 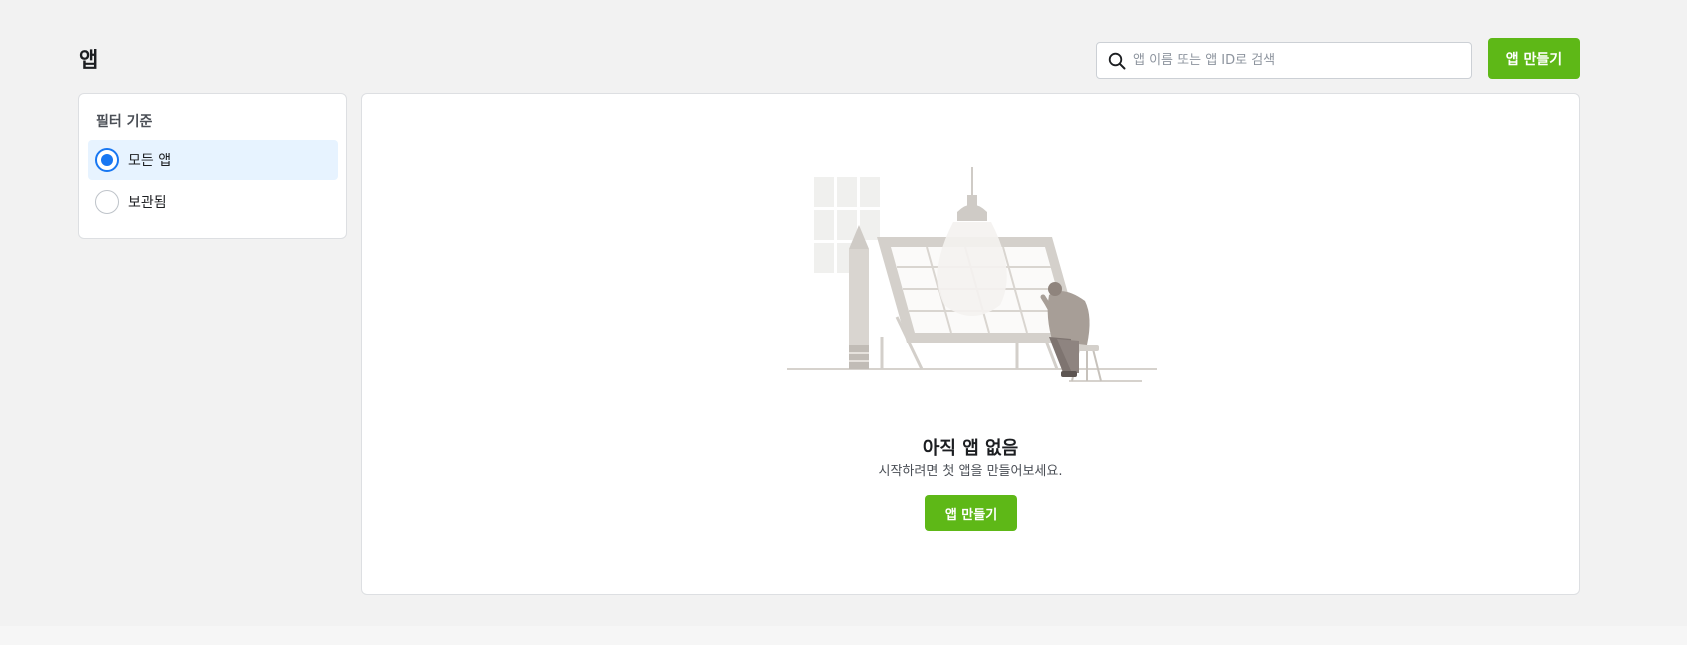 What do you see at coordinates (972, 274) in the screenshot?
I see `empty-state-illustration` at bounding box center [972, 274].